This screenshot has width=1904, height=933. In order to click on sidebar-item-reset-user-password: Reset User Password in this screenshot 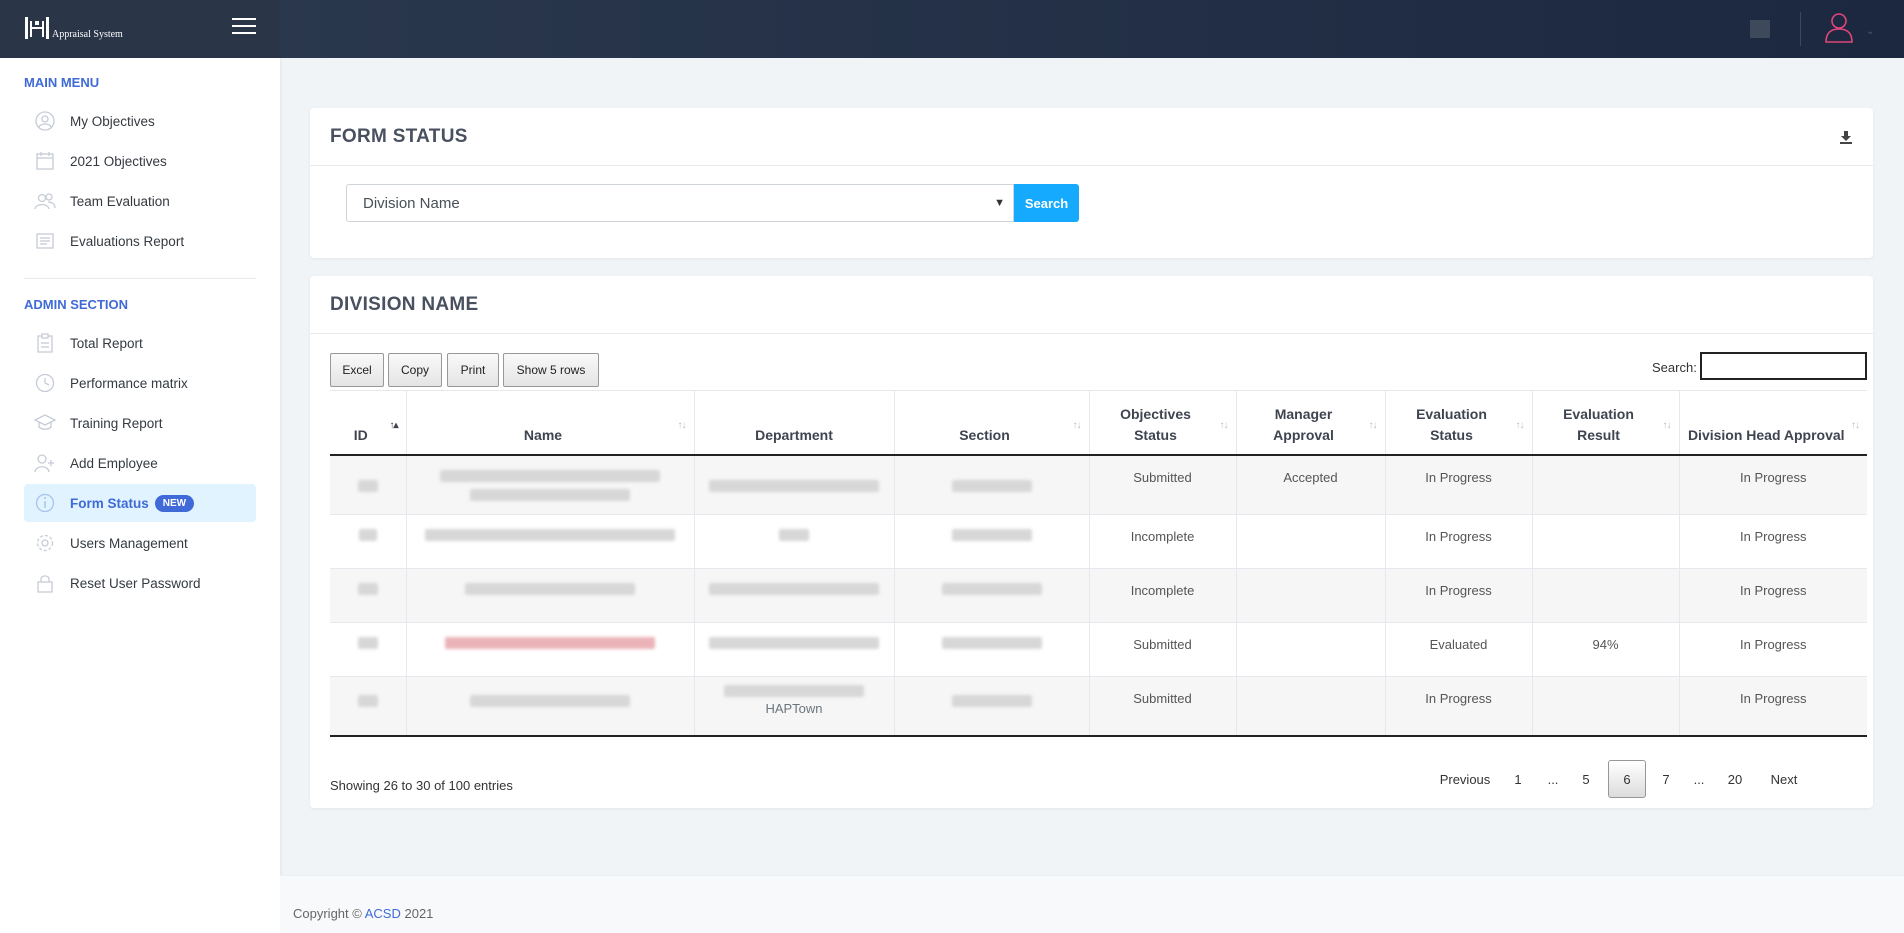, I will do `click(140, 583)`.